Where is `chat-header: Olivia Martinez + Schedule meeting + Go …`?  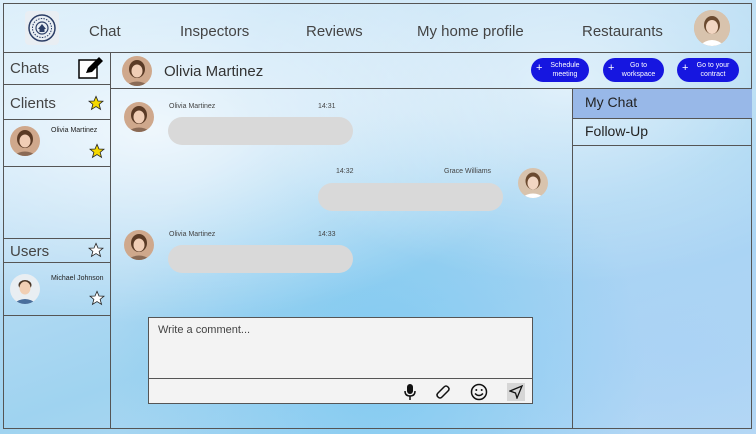 chat-header: Olivia Martinez + Schedule meeting + Go … is located at coordinates (431, 71).